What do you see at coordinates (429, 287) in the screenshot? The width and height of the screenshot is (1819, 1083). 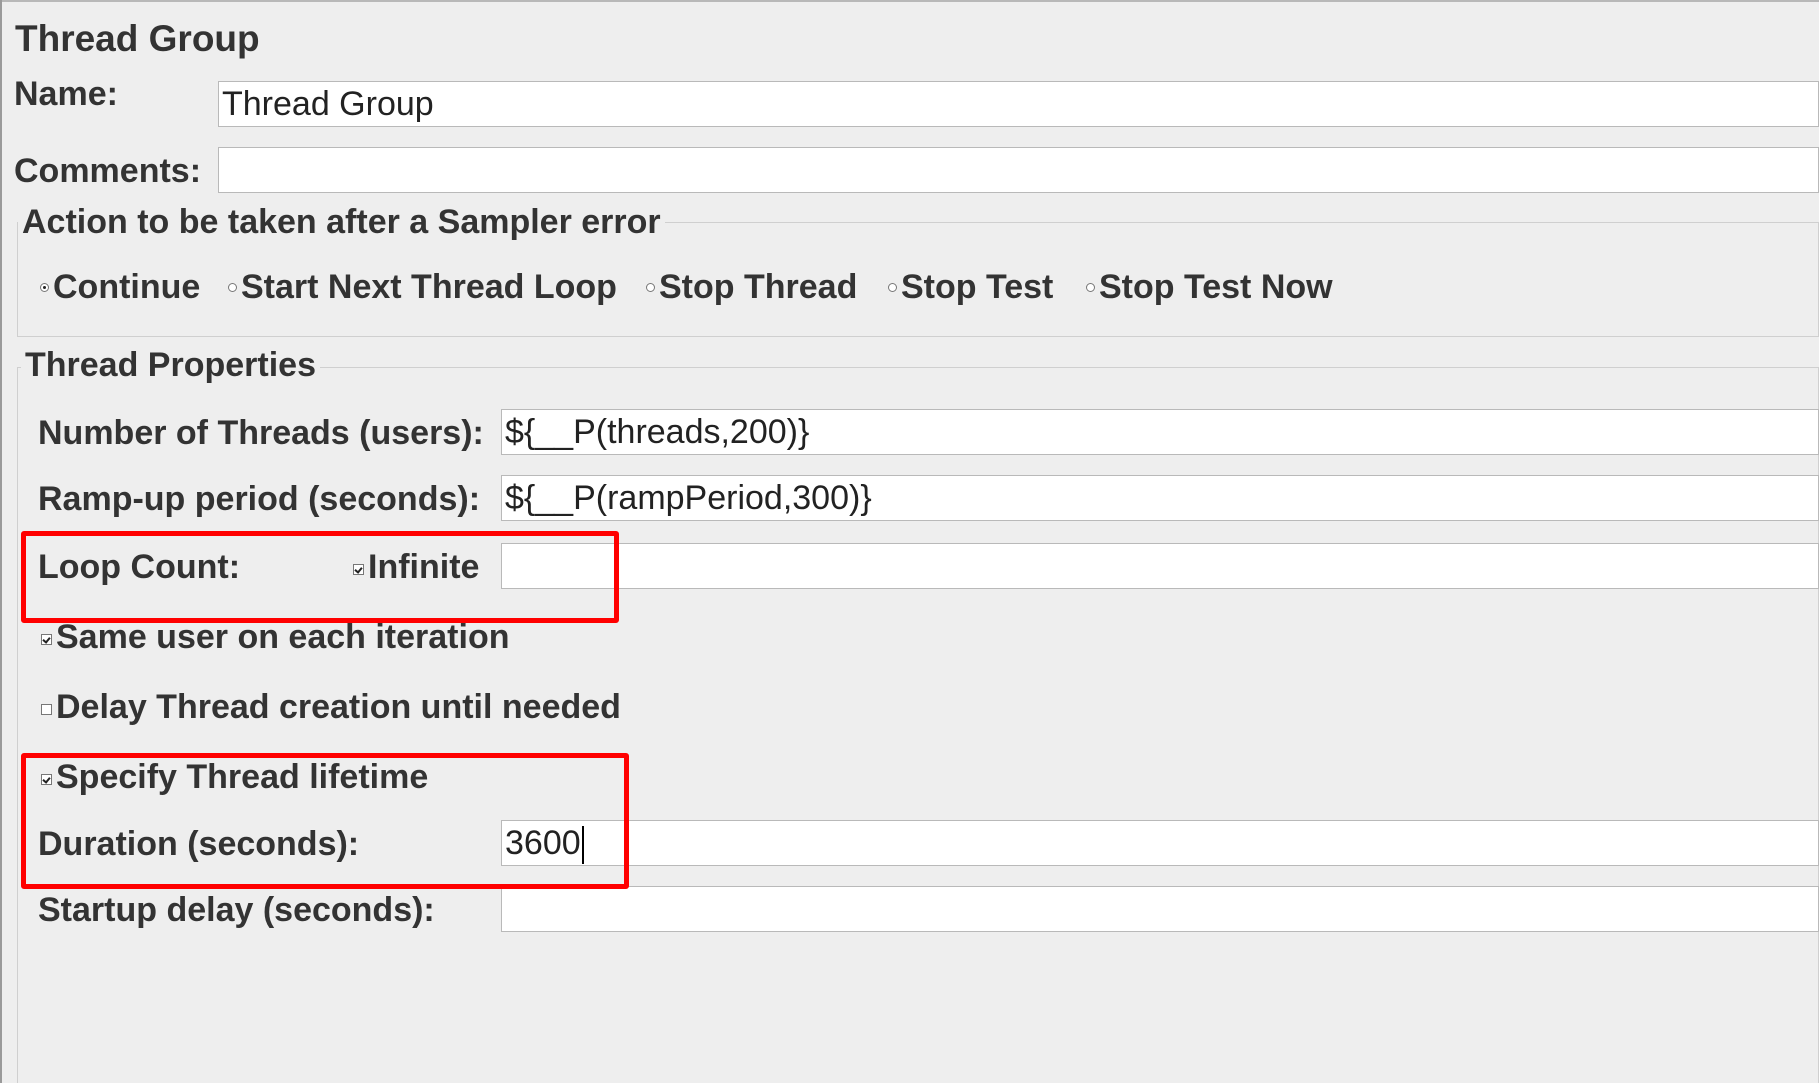 I see `radio-start-next-thread-loop-label: Start Next Thread Loop` at bounding box center [429, 287].